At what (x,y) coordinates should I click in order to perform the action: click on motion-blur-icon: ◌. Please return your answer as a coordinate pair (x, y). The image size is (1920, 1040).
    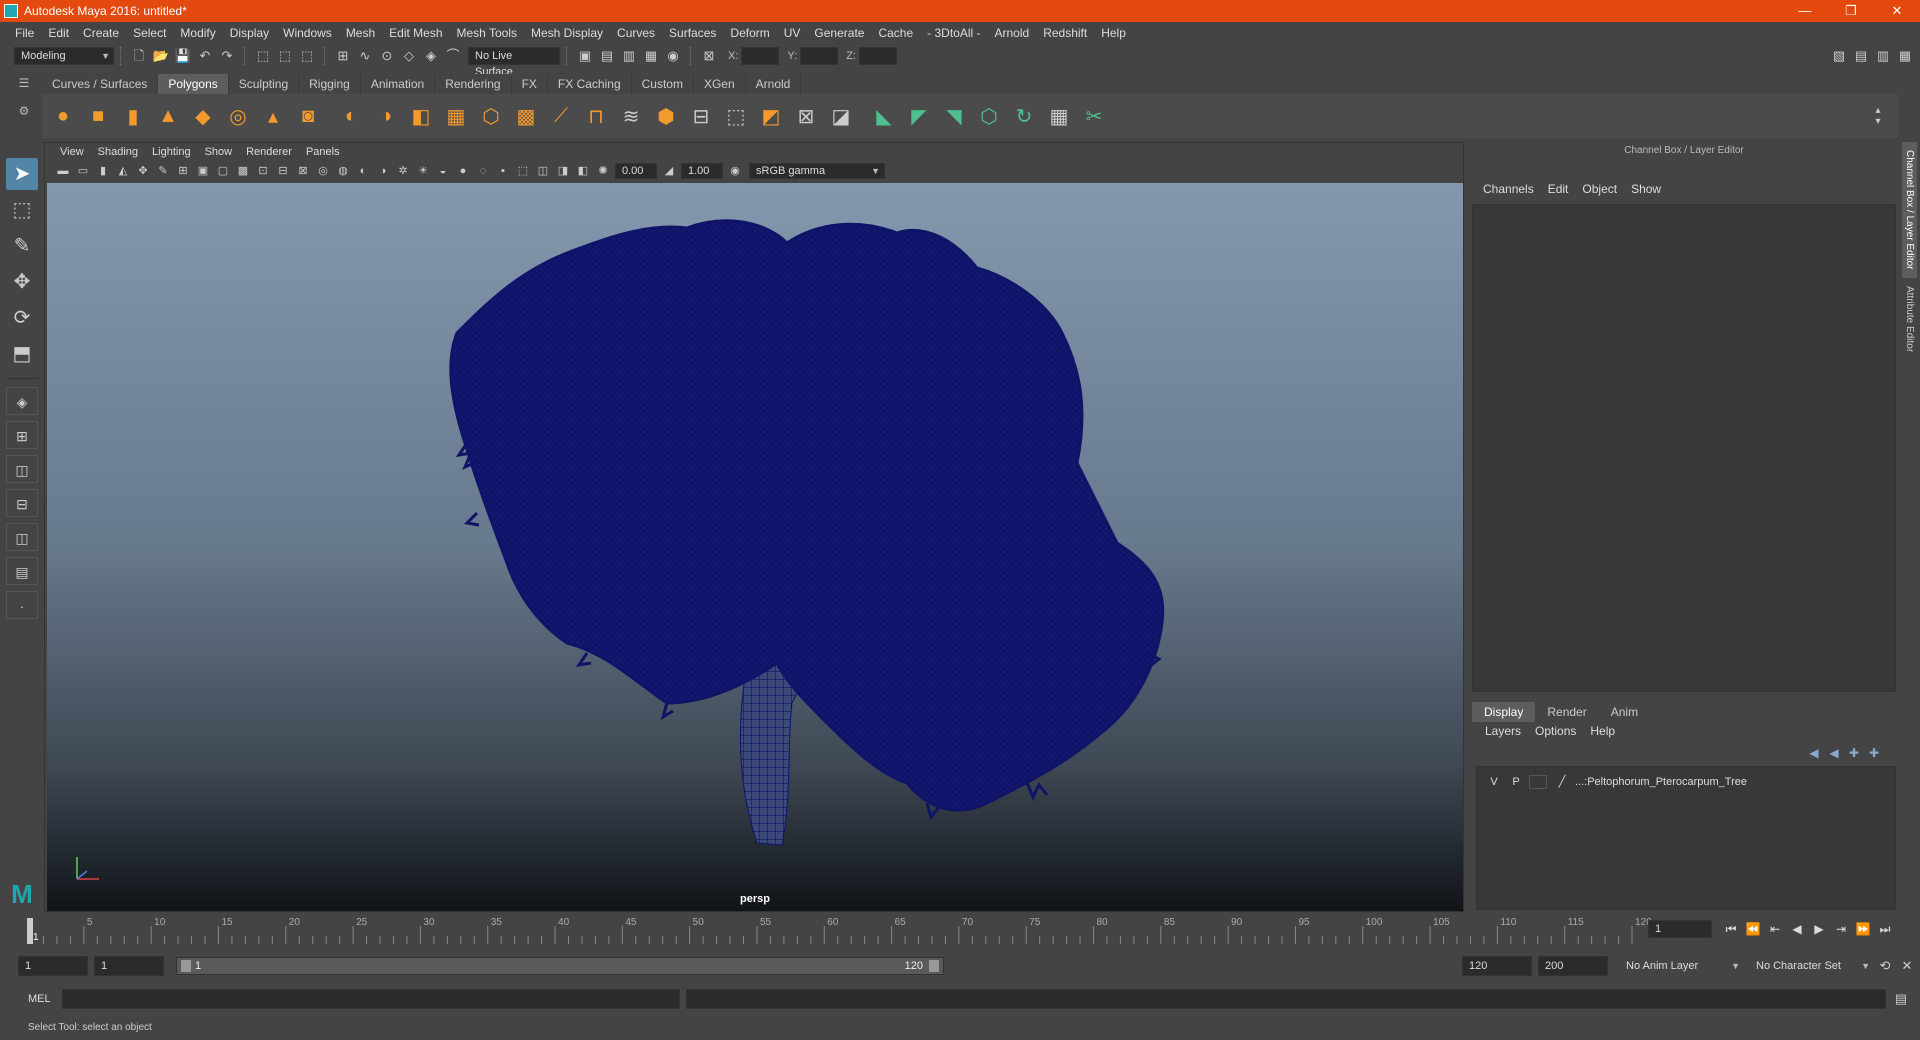
    Looking at the image, I should click on (483, 171).